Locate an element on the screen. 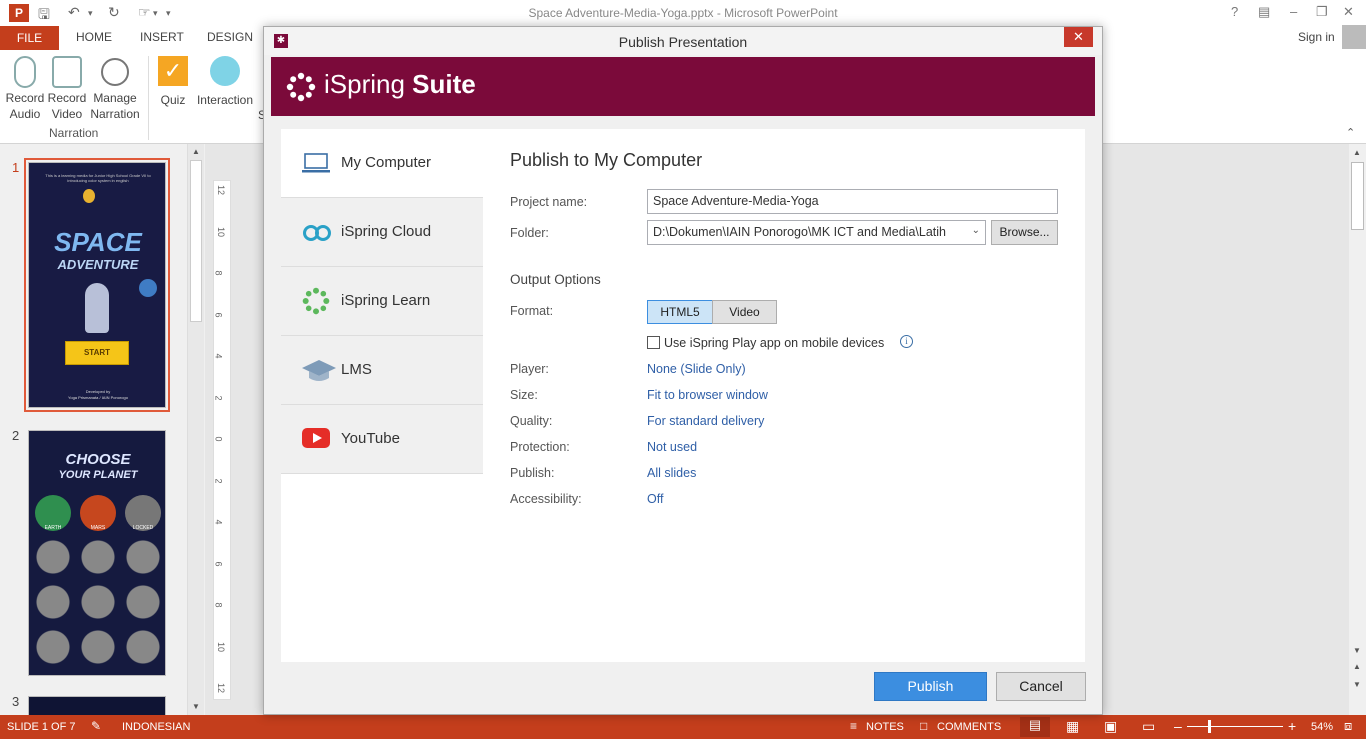 The width and height of the screenshot is (1366, 739). thumbnail-scroll-thumb is located at coordinates (196, 241).